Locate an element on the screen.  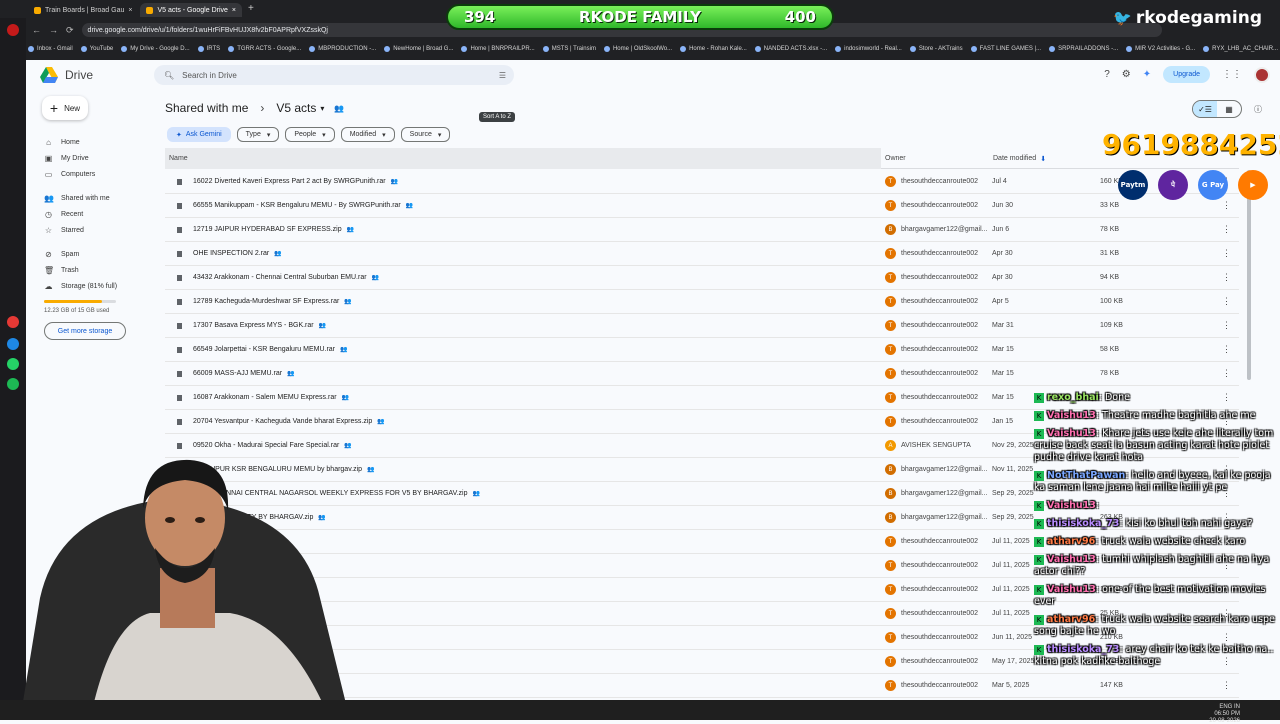
new-tab-icon: + is located at coordinates (251, 11).